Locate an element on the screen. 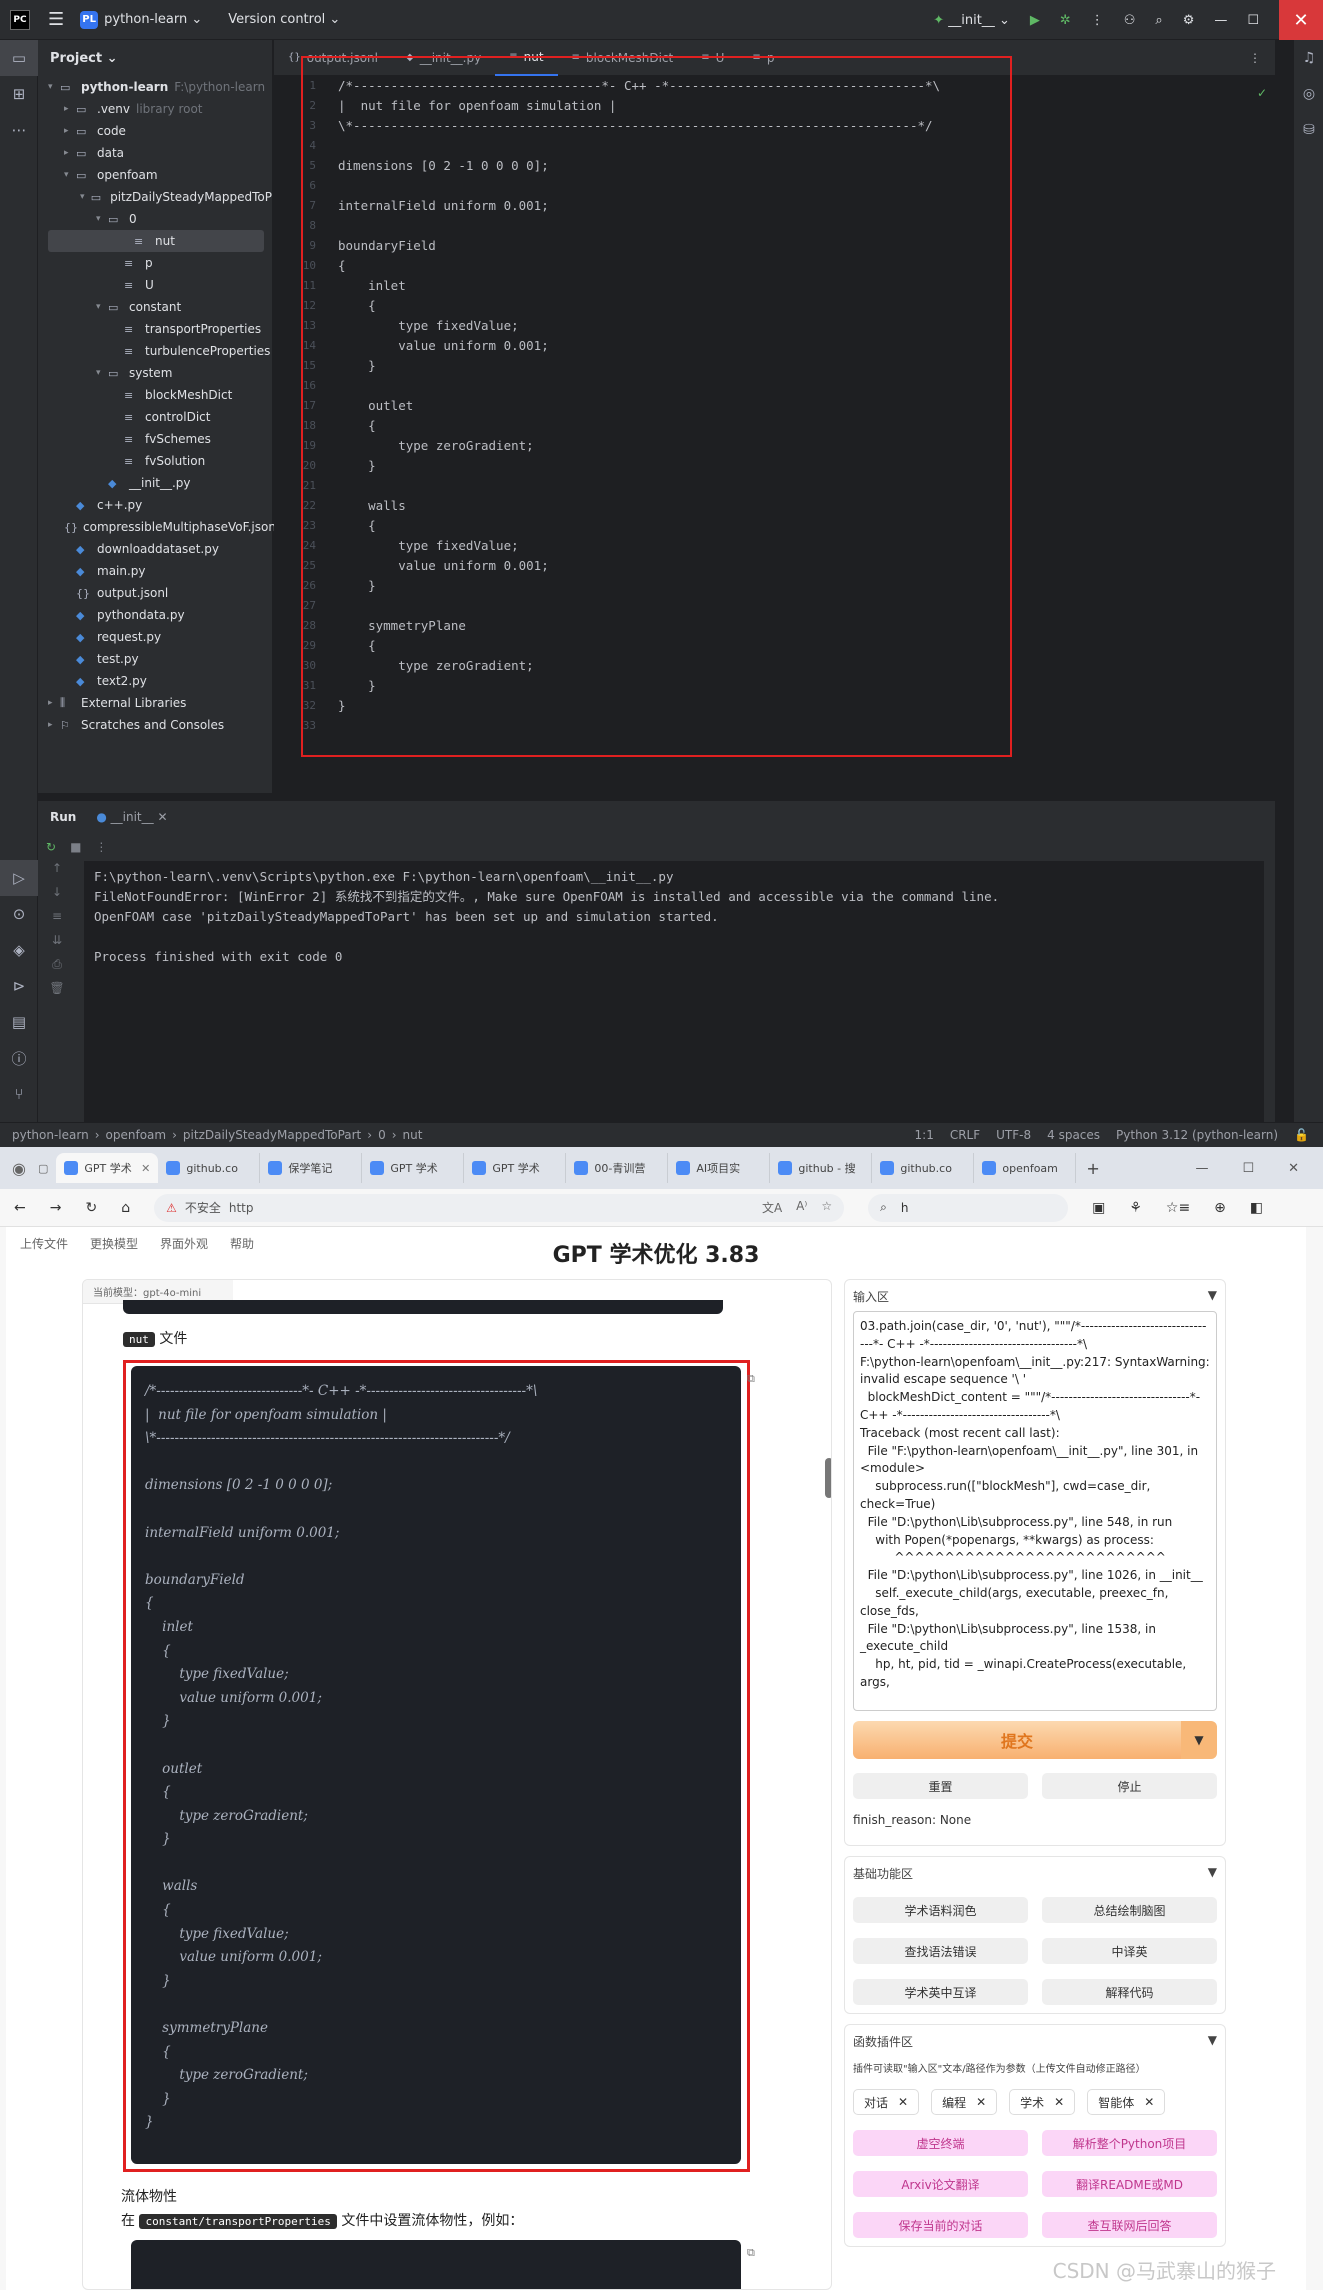 This screenshot has width=1323, height=2290. plugin-filter-pill: 智能体 ✕ is located at coordinates (1126, 2102).